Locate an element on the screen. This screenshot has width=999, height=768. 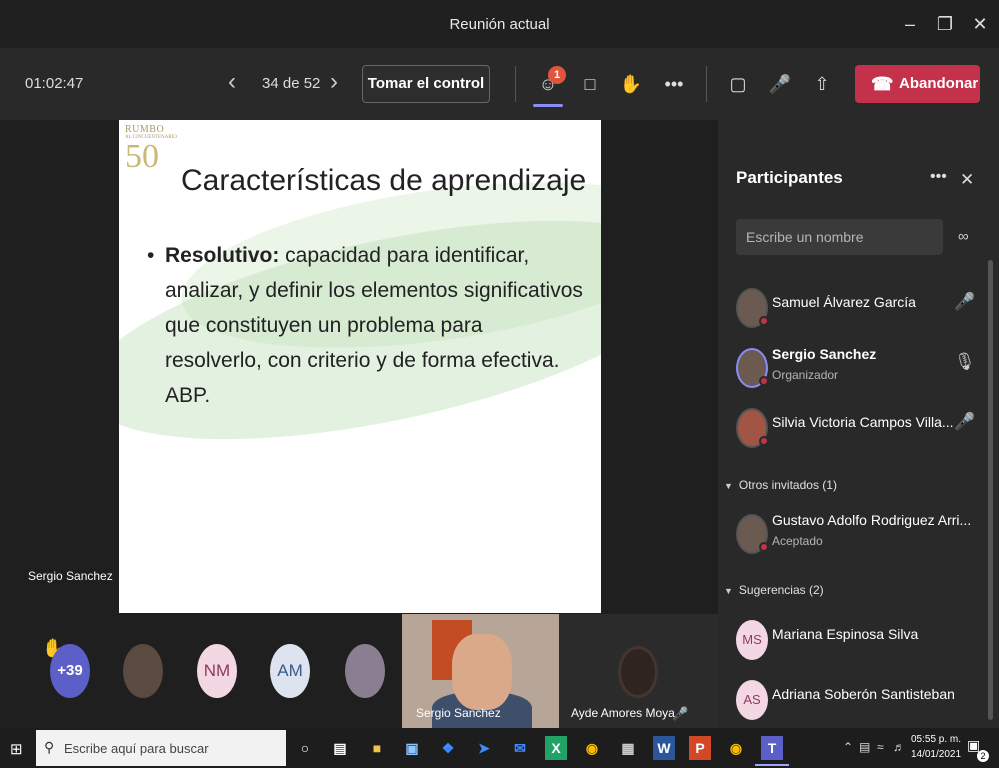
volume-icon: ♬ is located at coordinates (899, 747).